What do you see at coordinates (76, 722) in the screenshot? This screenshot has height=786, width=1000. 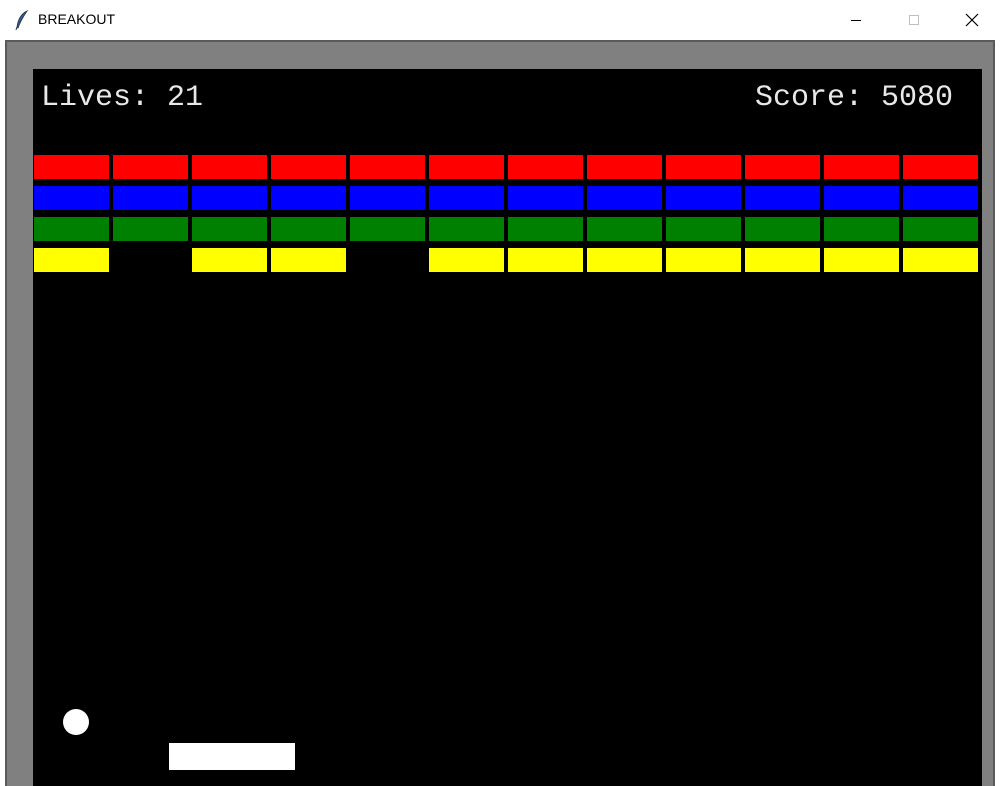 I see `ball` at bounding box center [76, 722].